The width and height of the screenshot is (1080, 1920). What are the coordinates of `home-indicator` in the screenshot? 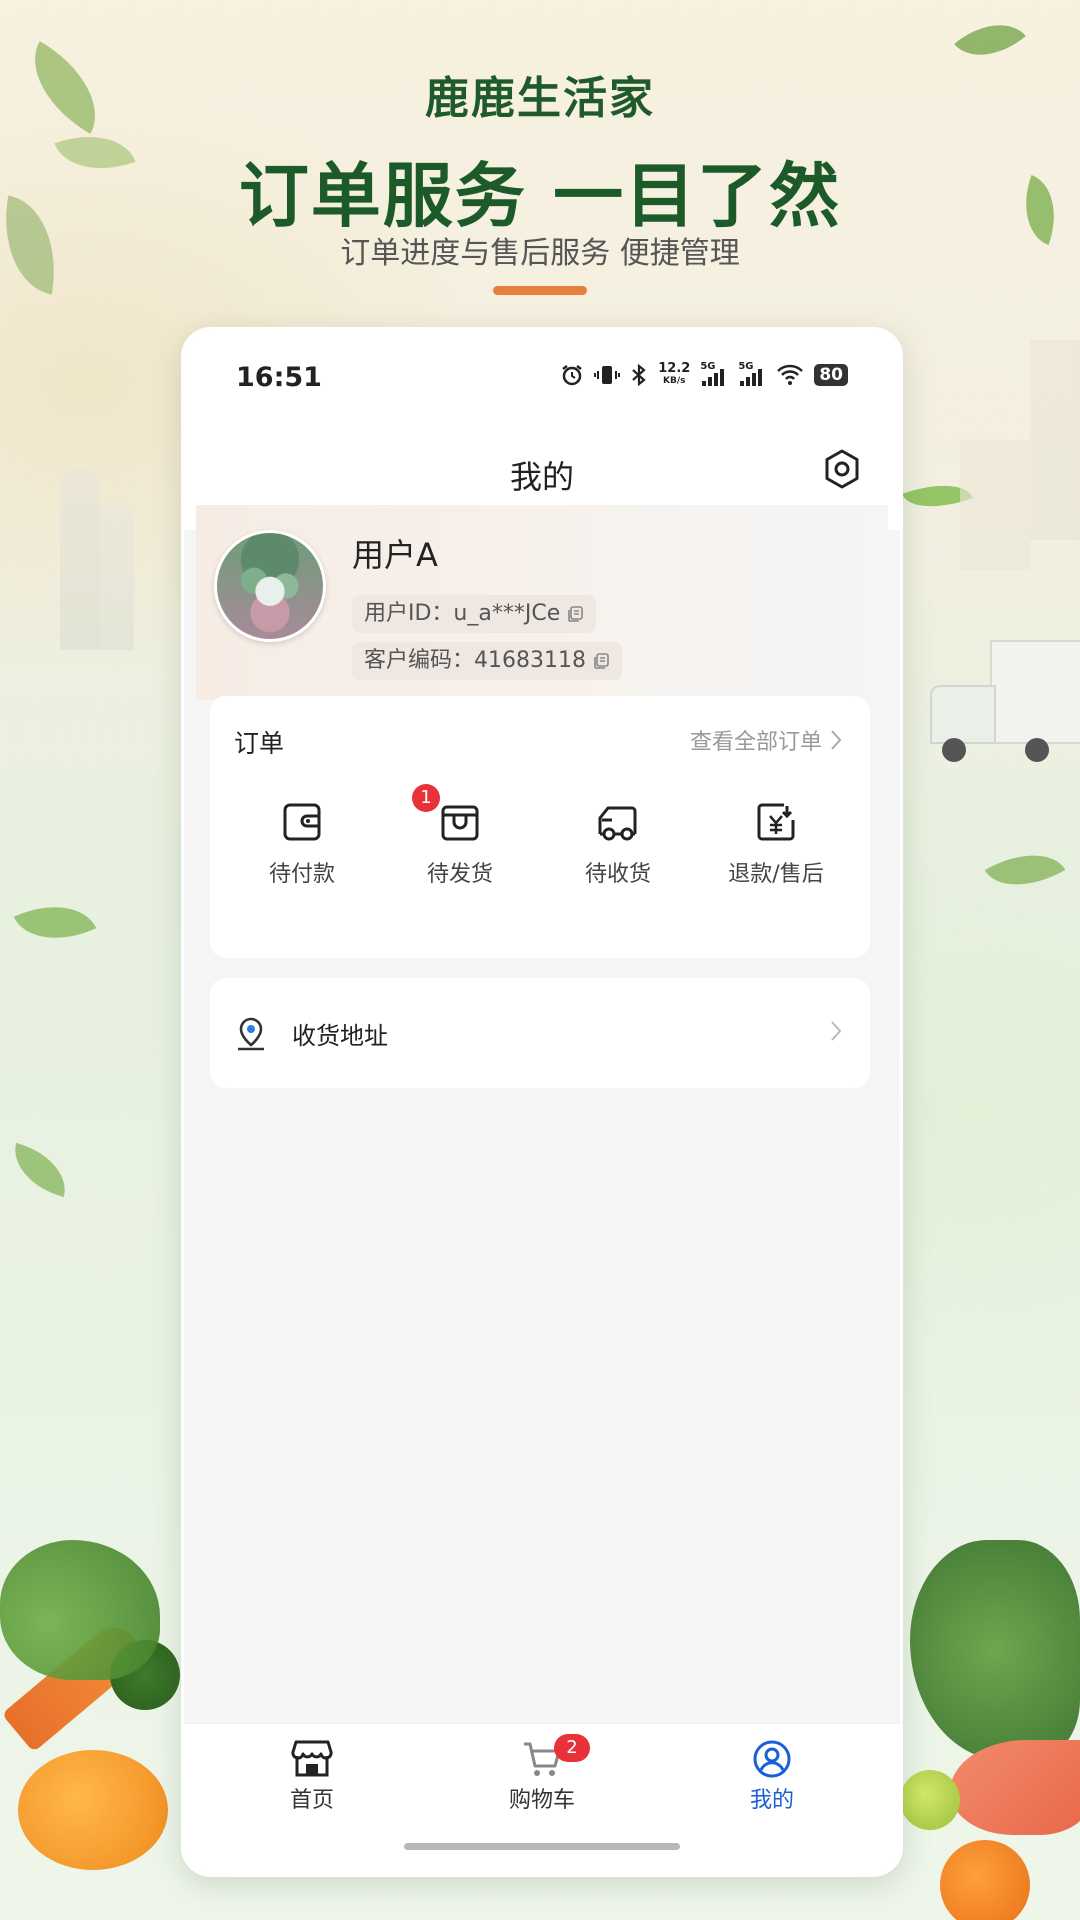 It's located at (542, 1846).